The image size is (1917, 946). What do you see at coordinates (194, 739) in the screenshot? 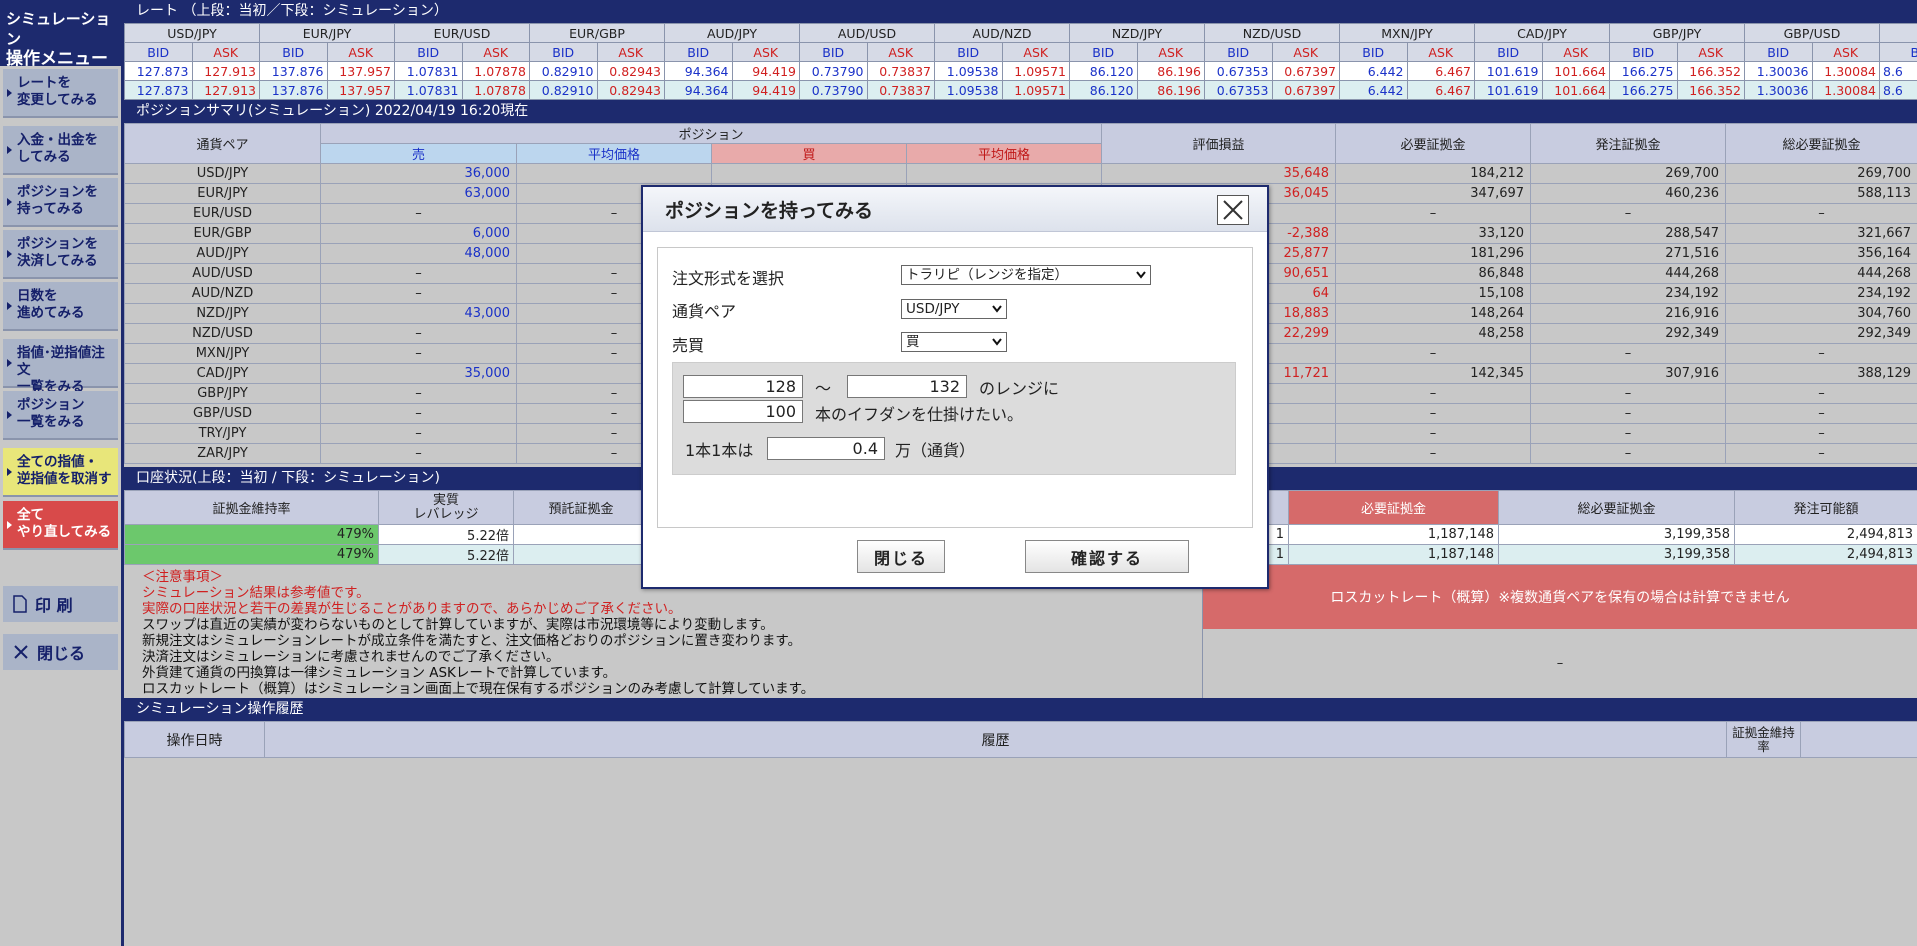
I see `history-date-header: 操作日時` at bounding box center [194, 739].